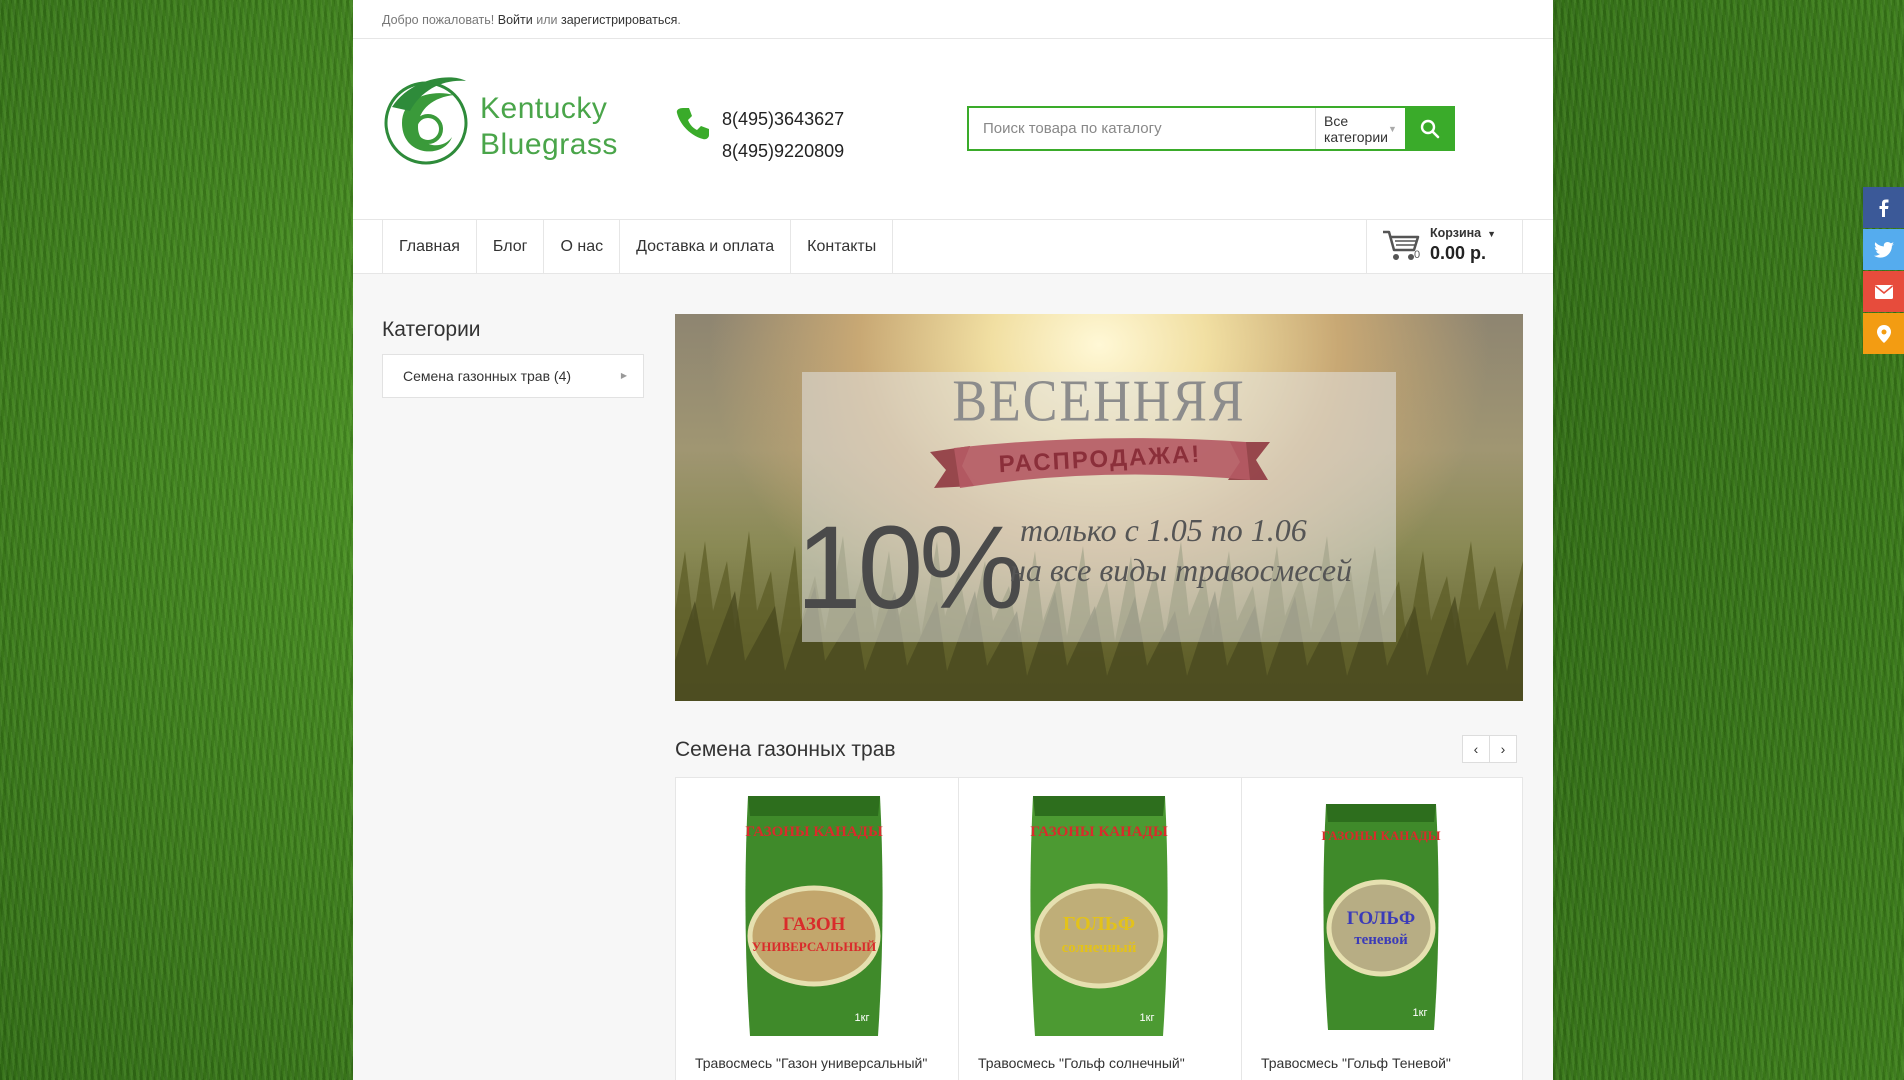 This screenshot has width=1904, height=1080. I want to click on sidebar-category-label: Семена газонных трав (4), so click(487, 376).